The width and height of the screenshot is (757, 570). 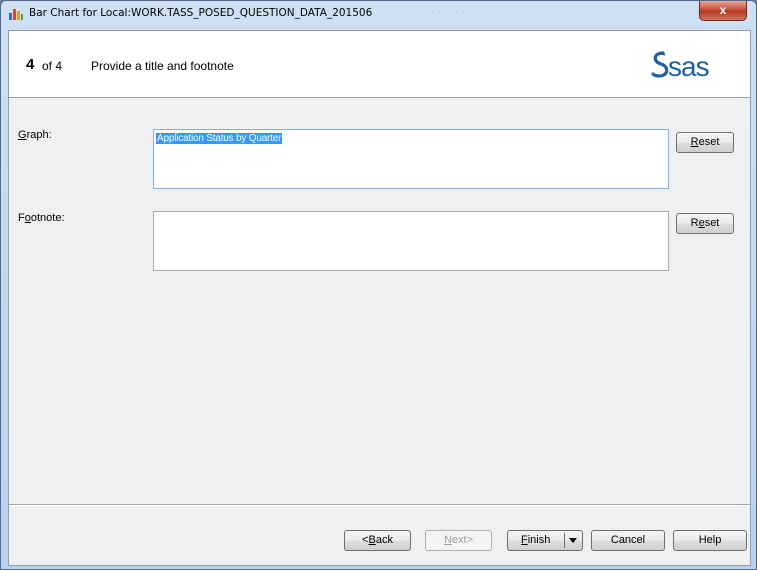 I want to click on cancel-button: Cancel, so click(x=628, y=540).